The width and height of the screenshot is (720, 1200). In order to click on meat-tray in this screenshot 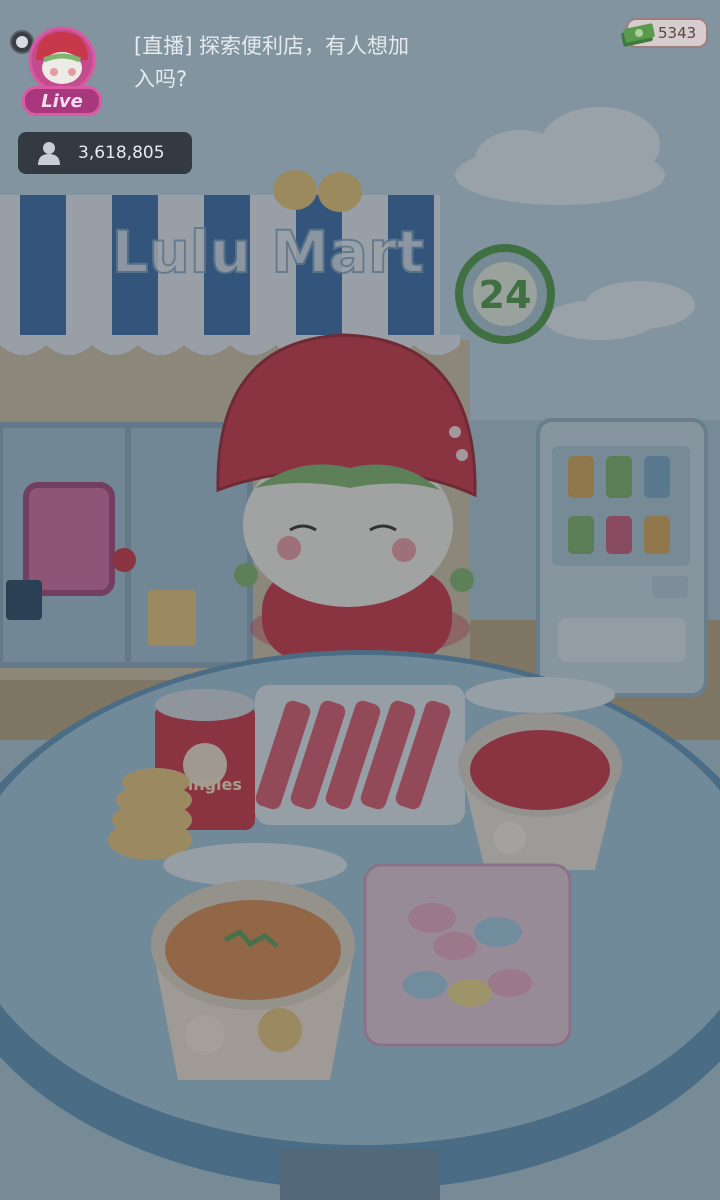, I will do `click(360, 755)`.